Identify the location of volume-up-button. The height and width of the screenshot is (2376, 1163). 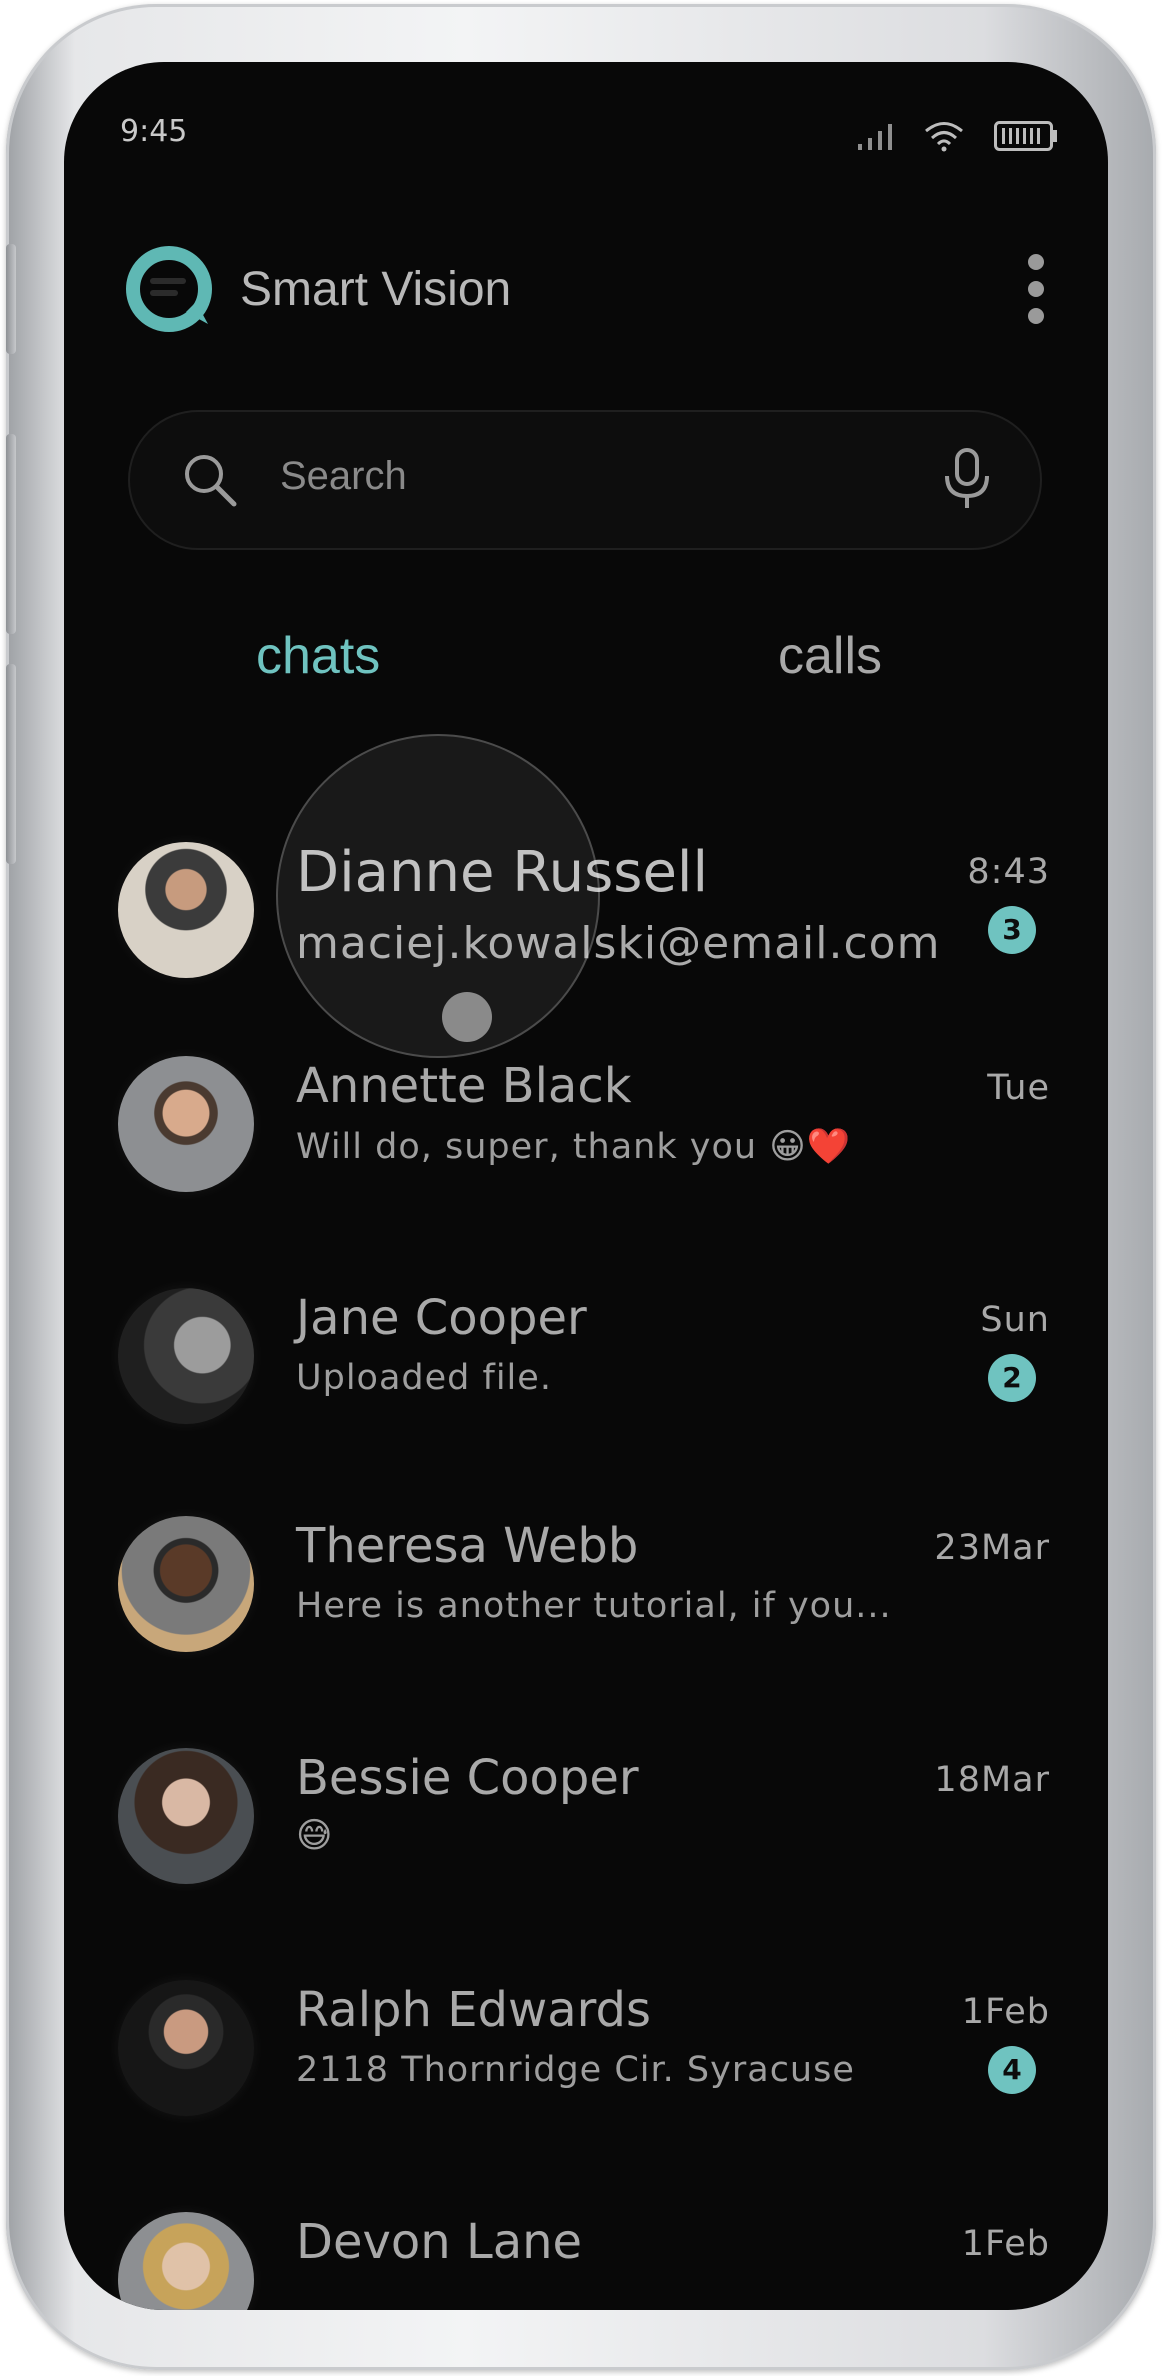
(11, 534).